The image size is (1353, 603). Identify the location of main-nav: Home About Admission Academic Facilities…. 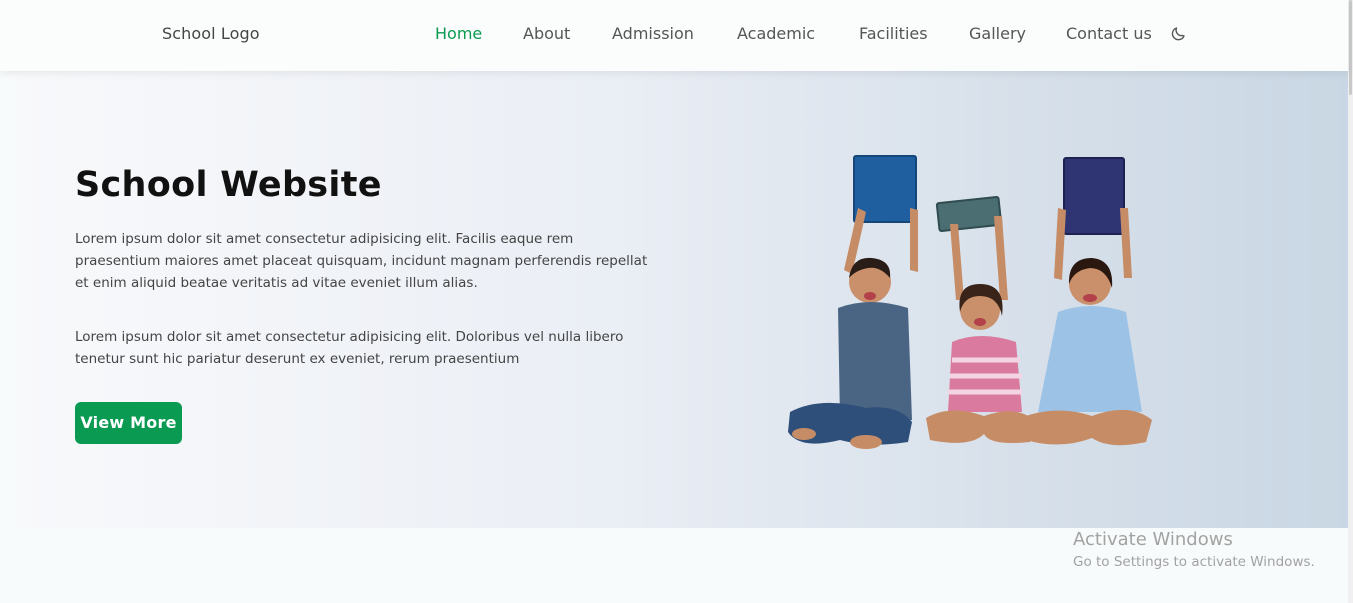
(674, 36).